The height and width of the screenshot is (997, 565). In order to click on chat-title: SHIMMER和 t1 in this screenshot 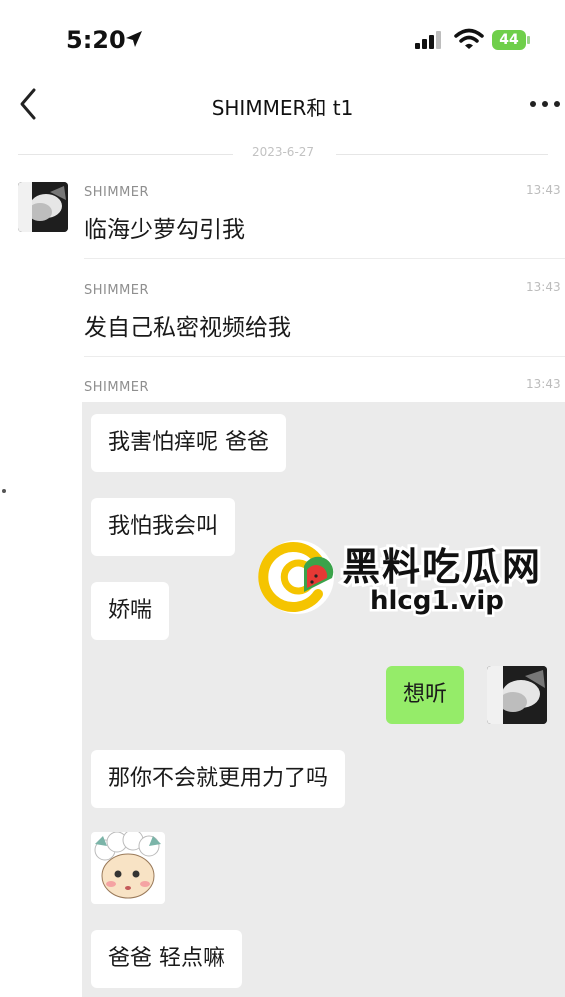, I will do `click(282, 108)`.